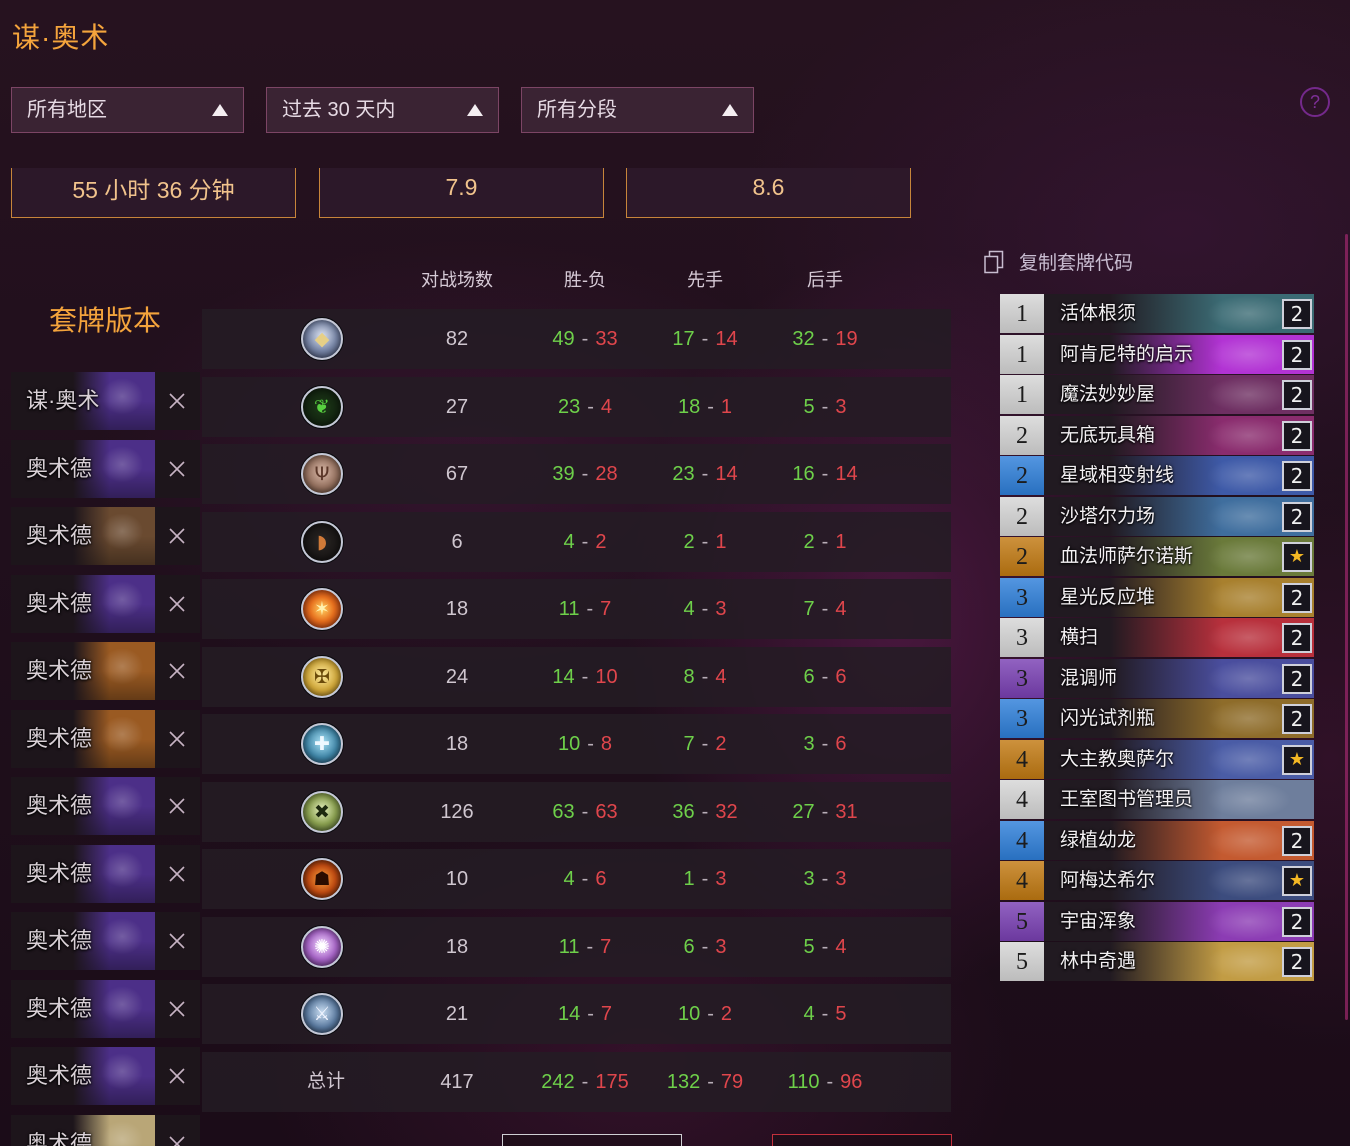 The image size is (1350, 1146). I want to click on card-row: 2 星域相变射线 2, so click(1157, 475).